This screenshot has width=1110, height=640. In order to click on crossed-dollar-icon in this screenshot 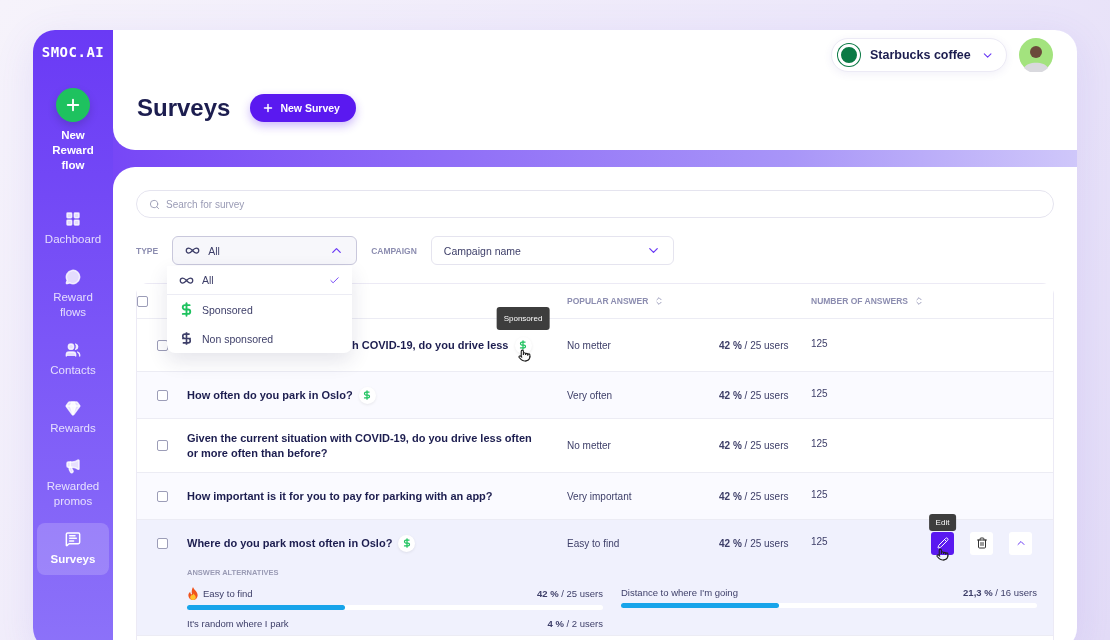, I will do `click(186, 338)`.